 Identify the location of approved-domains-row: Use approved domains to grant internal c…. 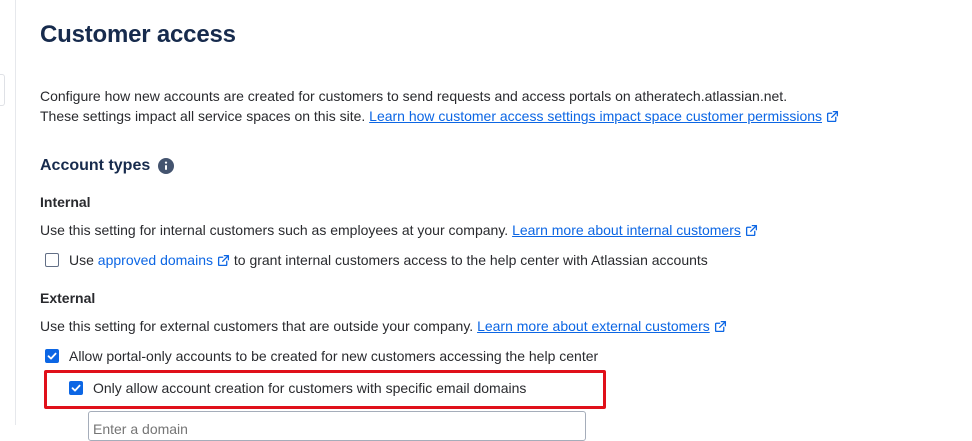
(376, 260).